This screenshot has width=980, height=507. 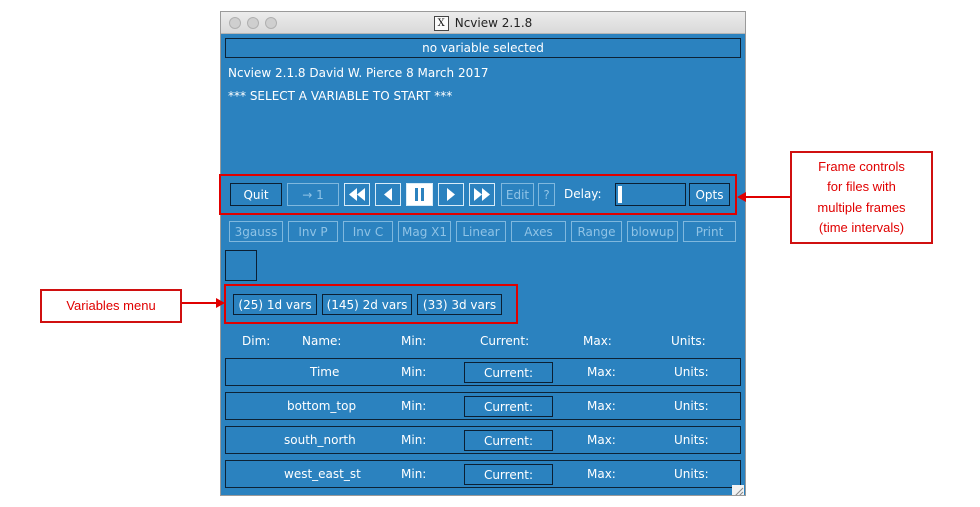 I want to click on max-header: Max:, so click(x=597, y=341).